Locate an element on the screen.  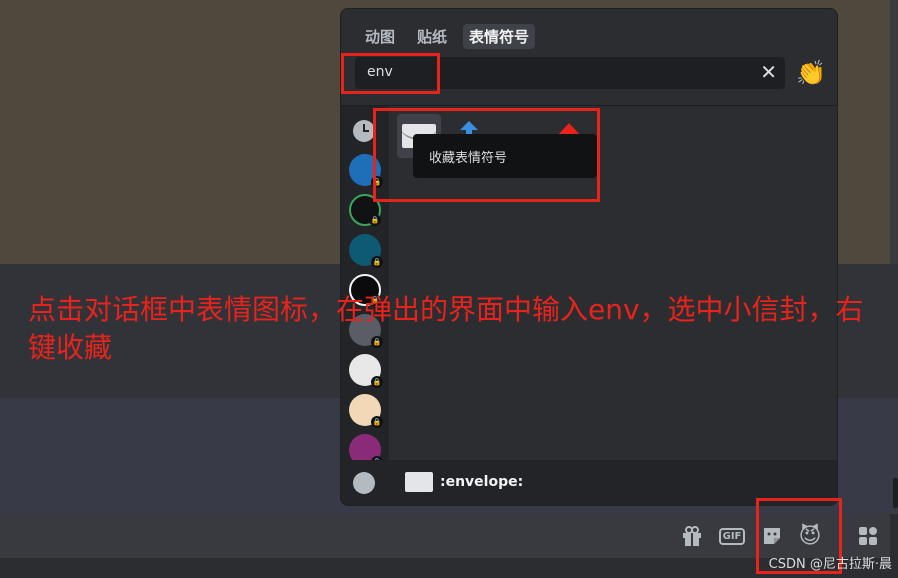
tab-stickers: 贴纸 is located at coordinates (432, 36).